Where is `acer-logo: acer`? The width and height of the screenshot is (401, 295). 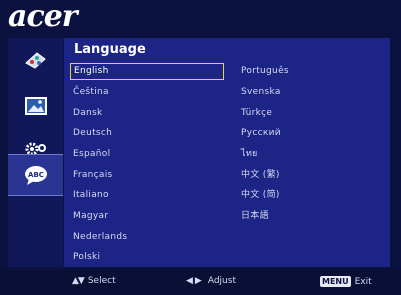 acer-logo: acer is located at coordinates (43, 17).